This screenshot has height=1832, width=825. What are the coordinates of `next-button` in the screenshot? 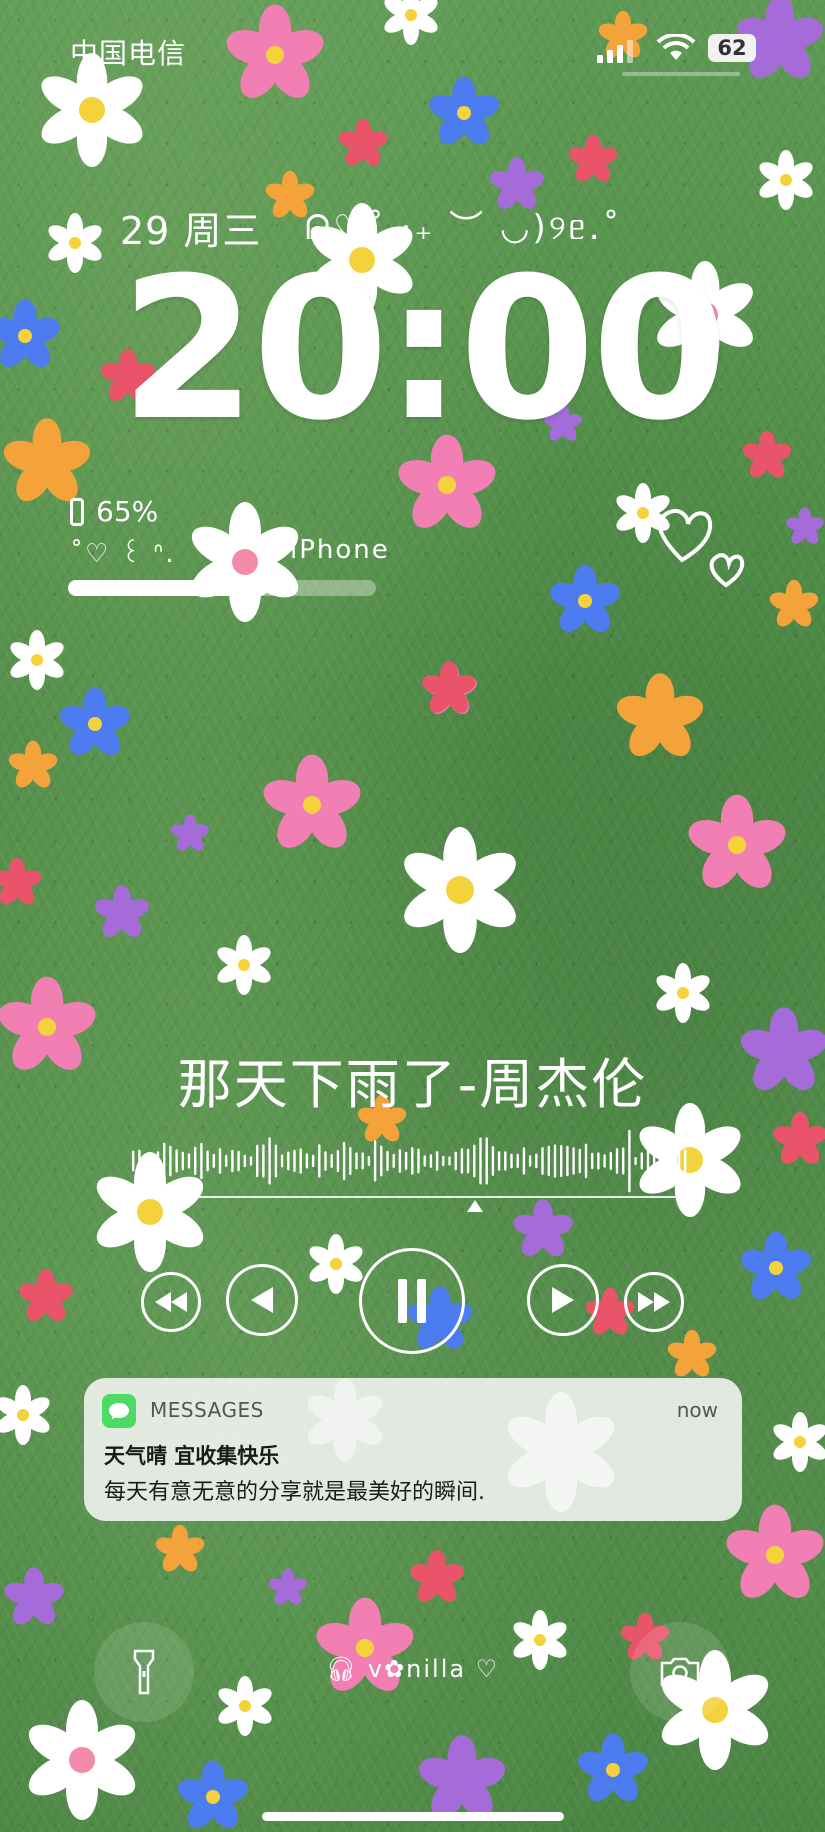 It's located at (563, 1300).